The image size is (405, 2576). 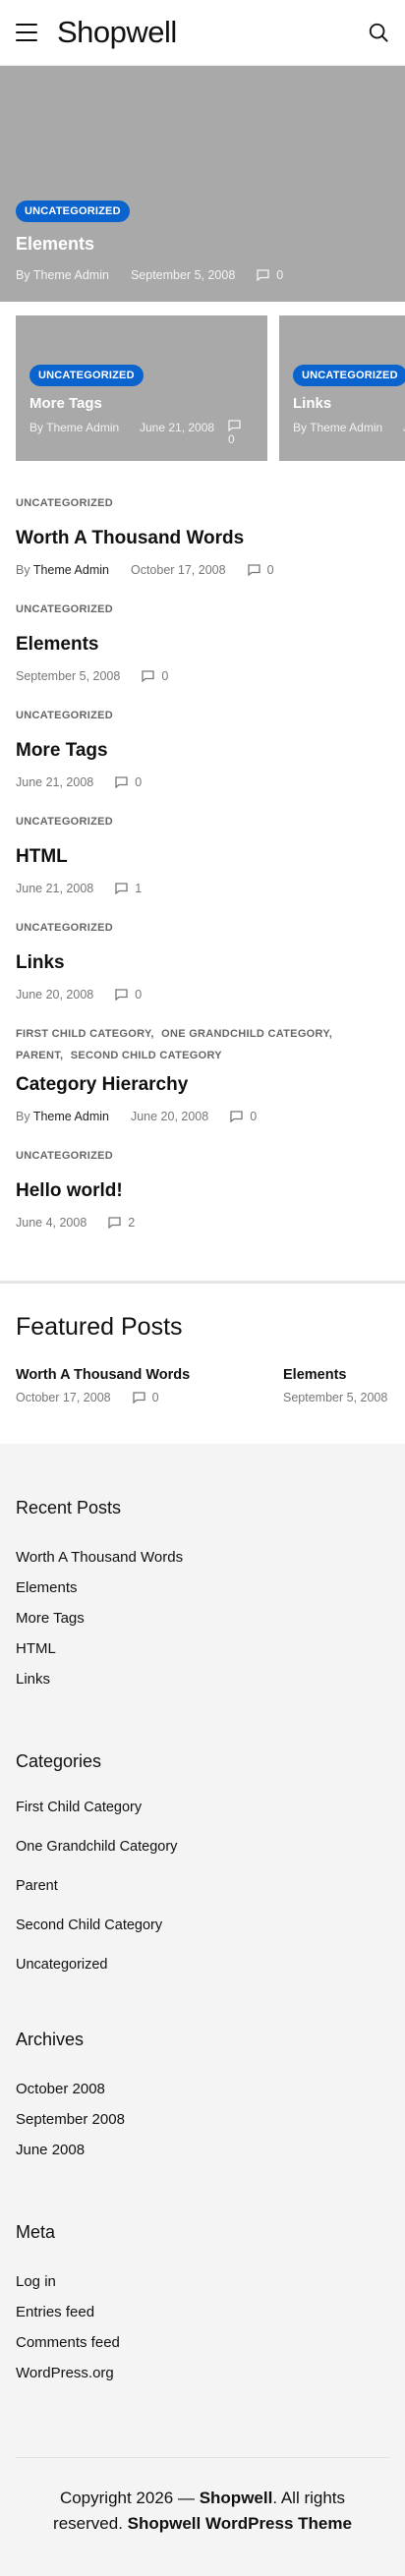 I want to click on archive-link: September 2008, so click(x=70, y=2120).